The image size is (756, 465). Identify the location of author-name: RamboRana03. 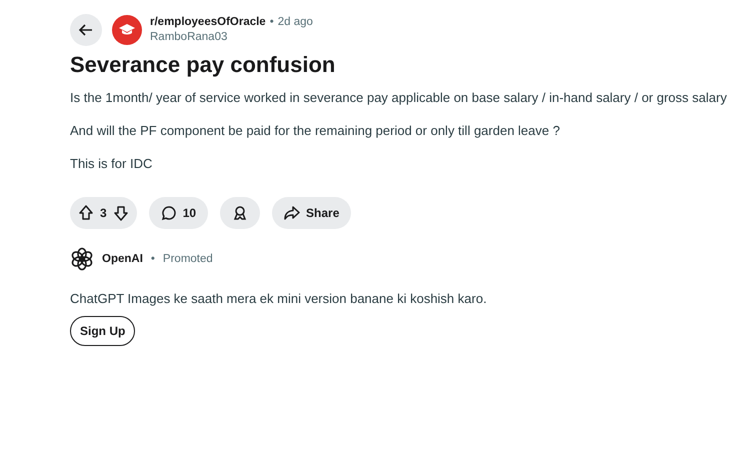
(231, 37).